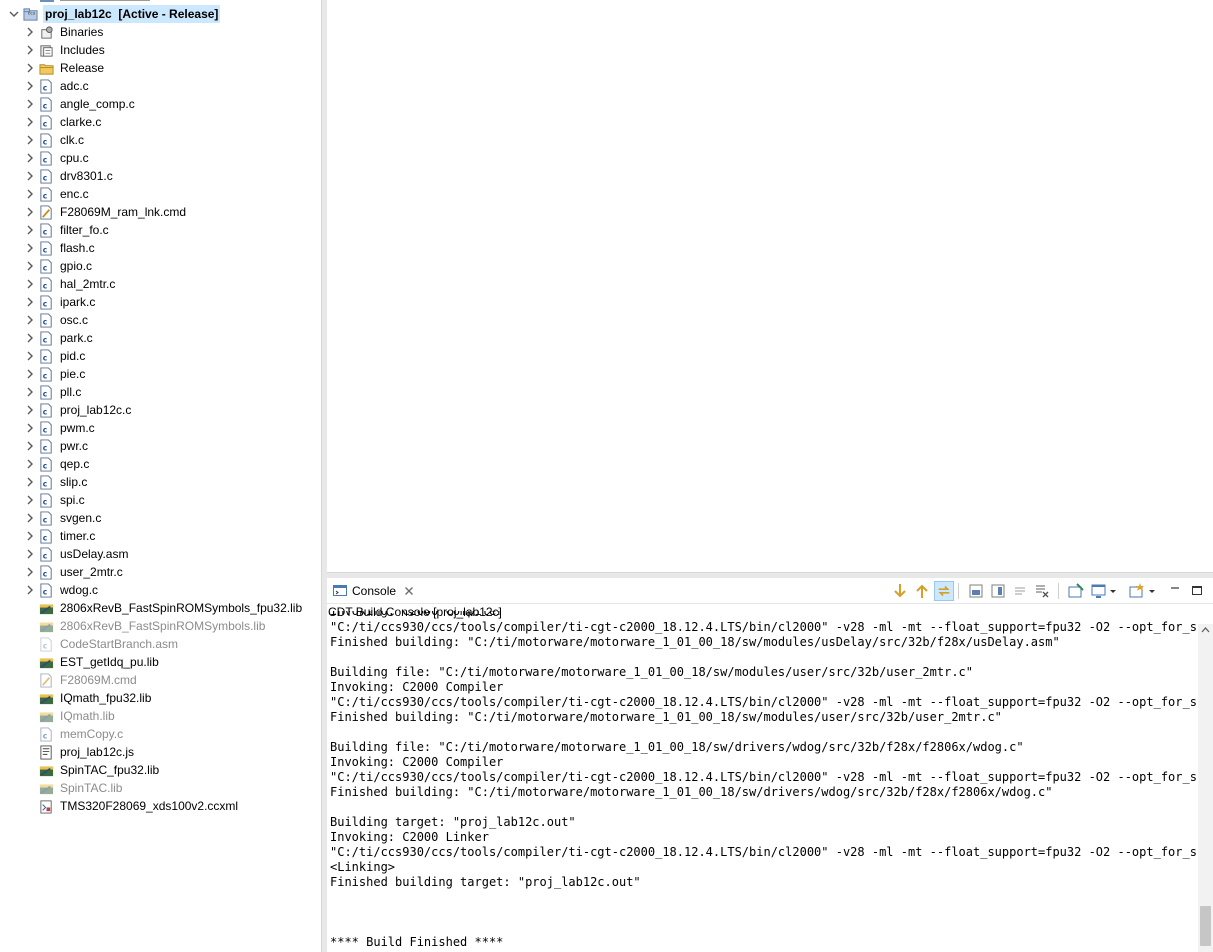  Describe the element at coordinates (922, 591) in the screenshot. I see `scroll-up-icon` at that location.